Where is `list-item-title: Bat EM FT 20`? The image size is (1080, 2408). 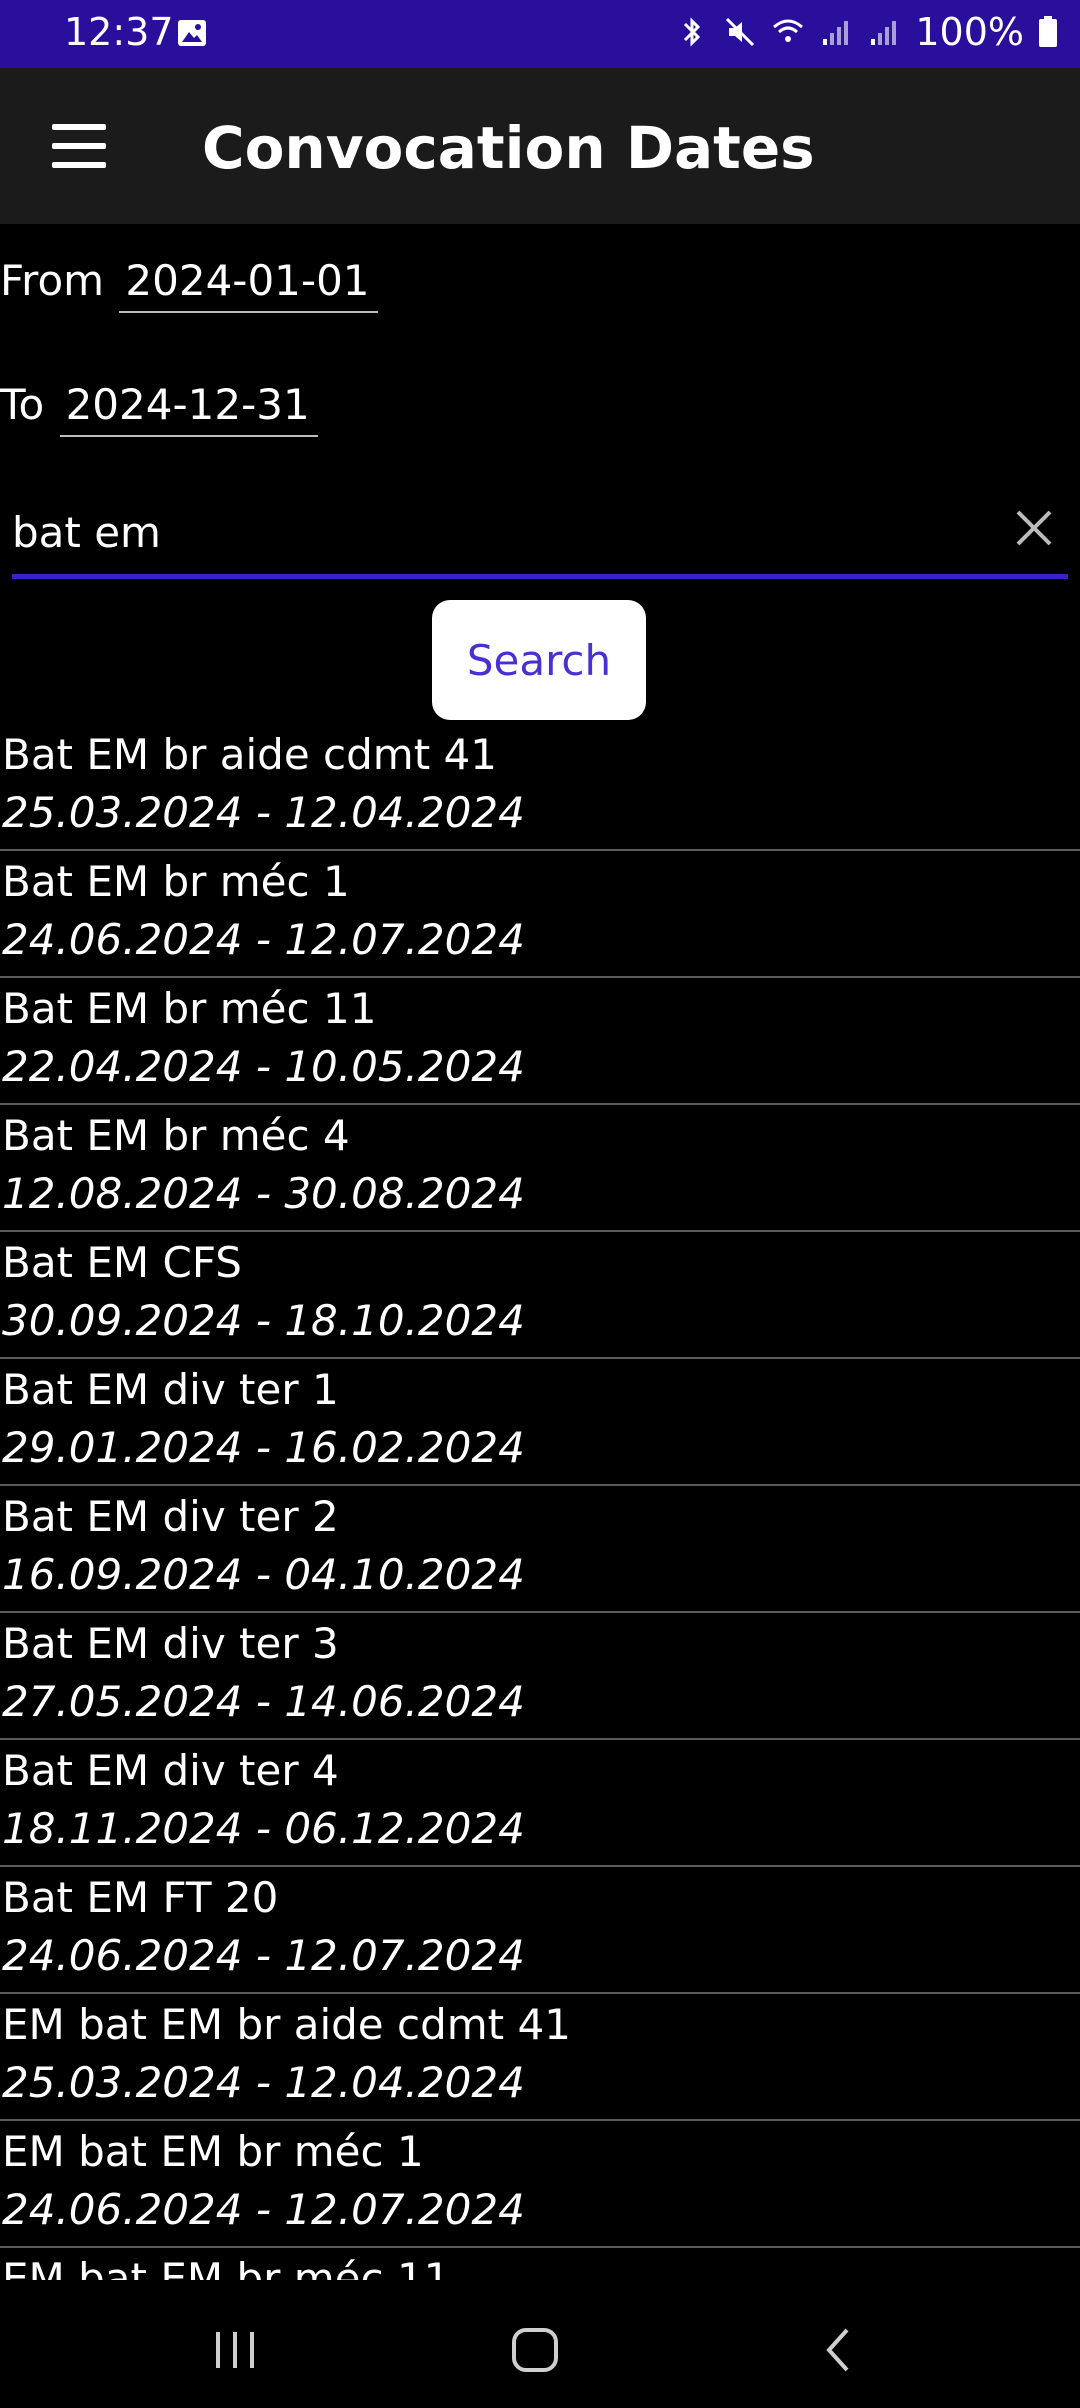 list-item-title: Bat EM FT 20 is located at coordinates (140, 1897).